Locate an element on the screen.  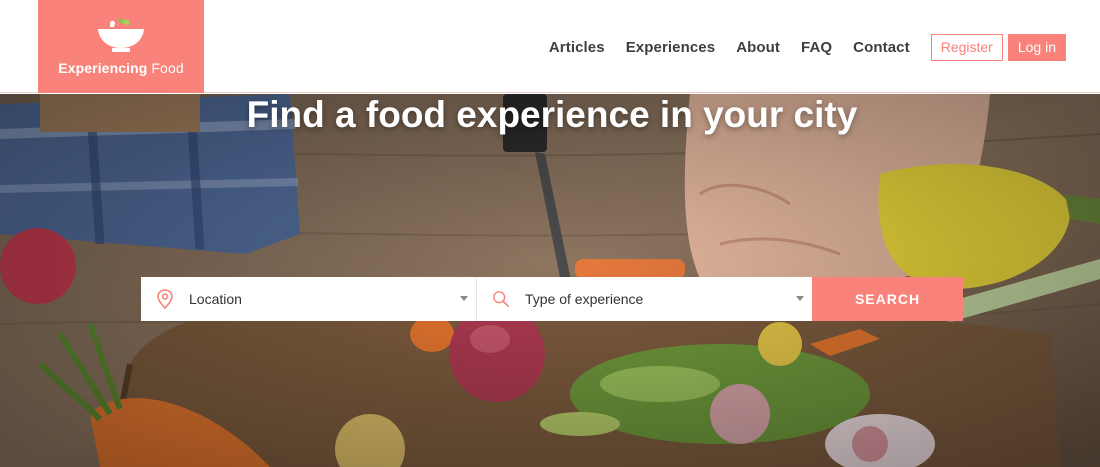
nav-about: About is located at coordinates (758, 47).